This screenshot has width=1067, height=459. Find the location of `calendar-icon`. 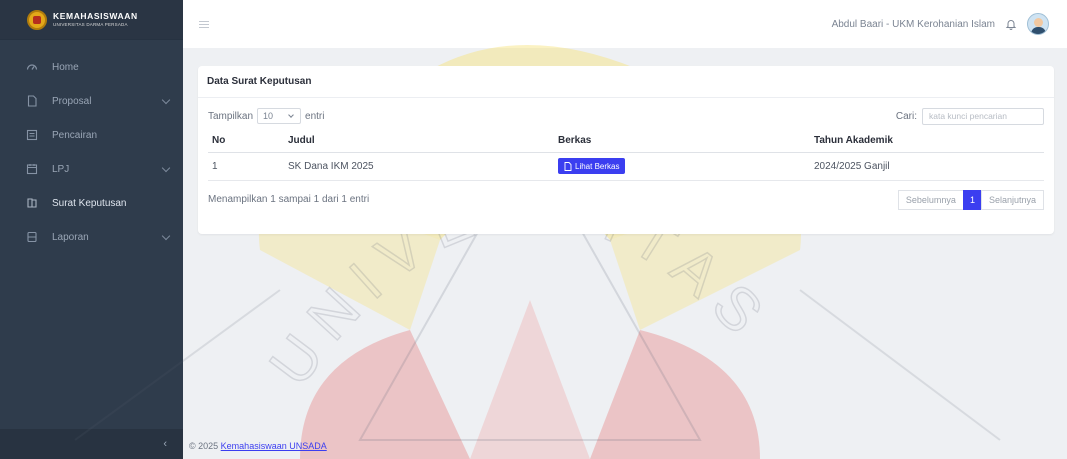

calendar-icon is located at coordinates (32, 169).